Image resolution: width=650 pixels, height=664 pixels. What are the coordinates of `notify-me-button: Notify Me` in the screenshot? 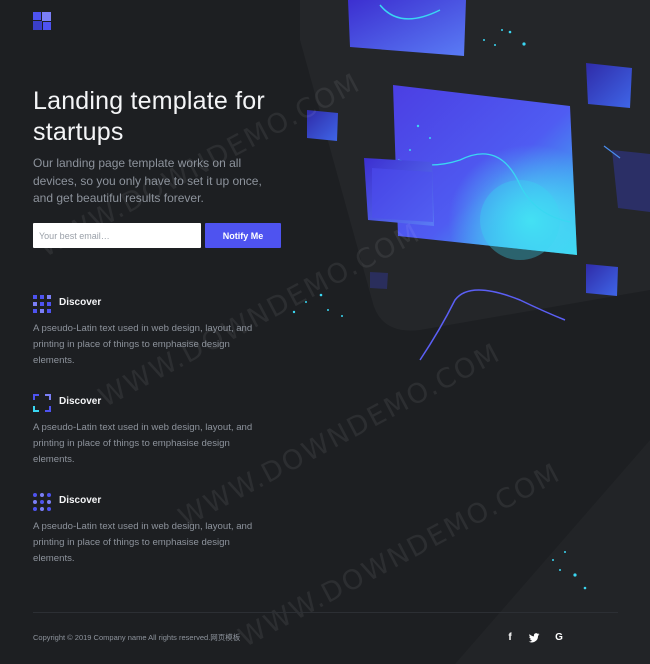 It's located at (243, 235).